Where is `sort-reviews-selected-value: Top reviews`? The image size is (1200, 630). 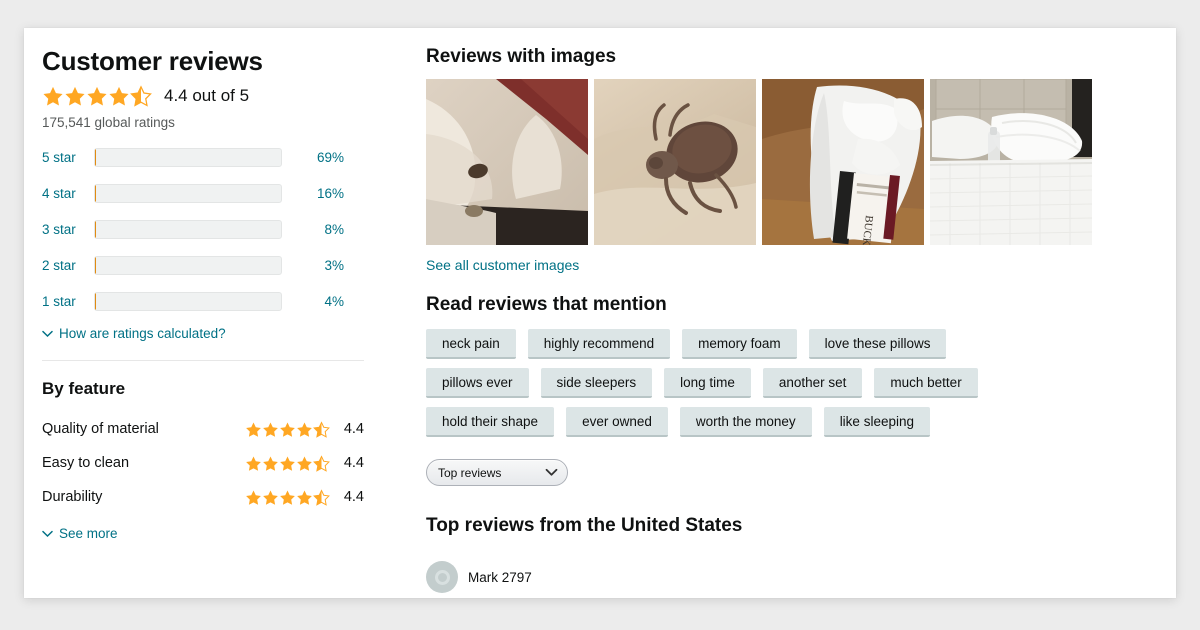 sort-reviews-selected-value: Top reviews is located at coordinates (470, 472).